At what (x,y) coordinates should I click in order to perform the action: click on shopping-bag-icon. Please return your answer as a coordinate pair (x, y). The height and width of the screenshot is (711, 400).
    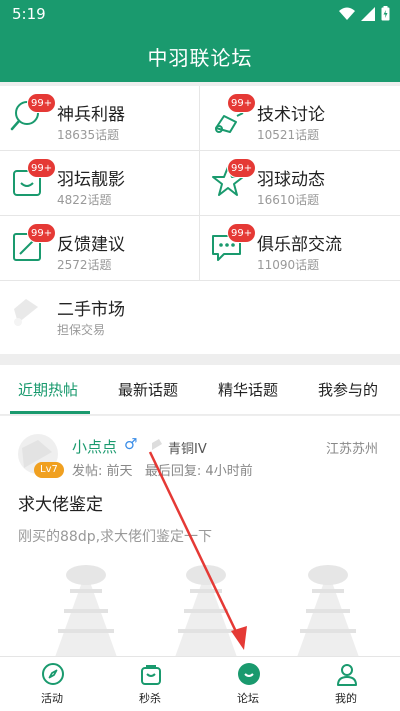
    Looking at the image, I should click on (151, 675).